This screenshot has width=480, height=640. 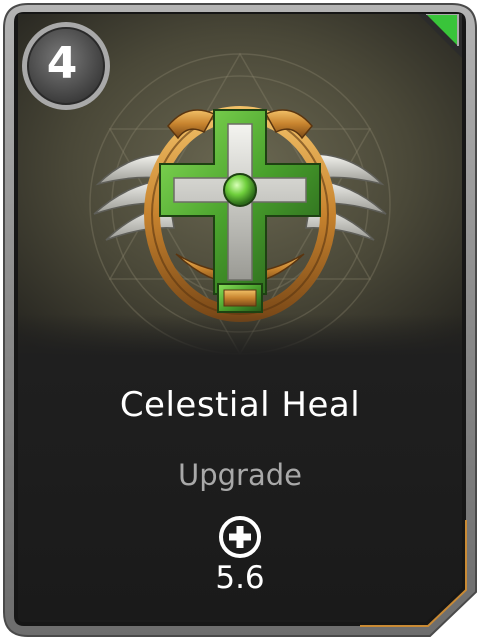 I want to click on card-title: Celestial Heal, so click(x=240, y=405).